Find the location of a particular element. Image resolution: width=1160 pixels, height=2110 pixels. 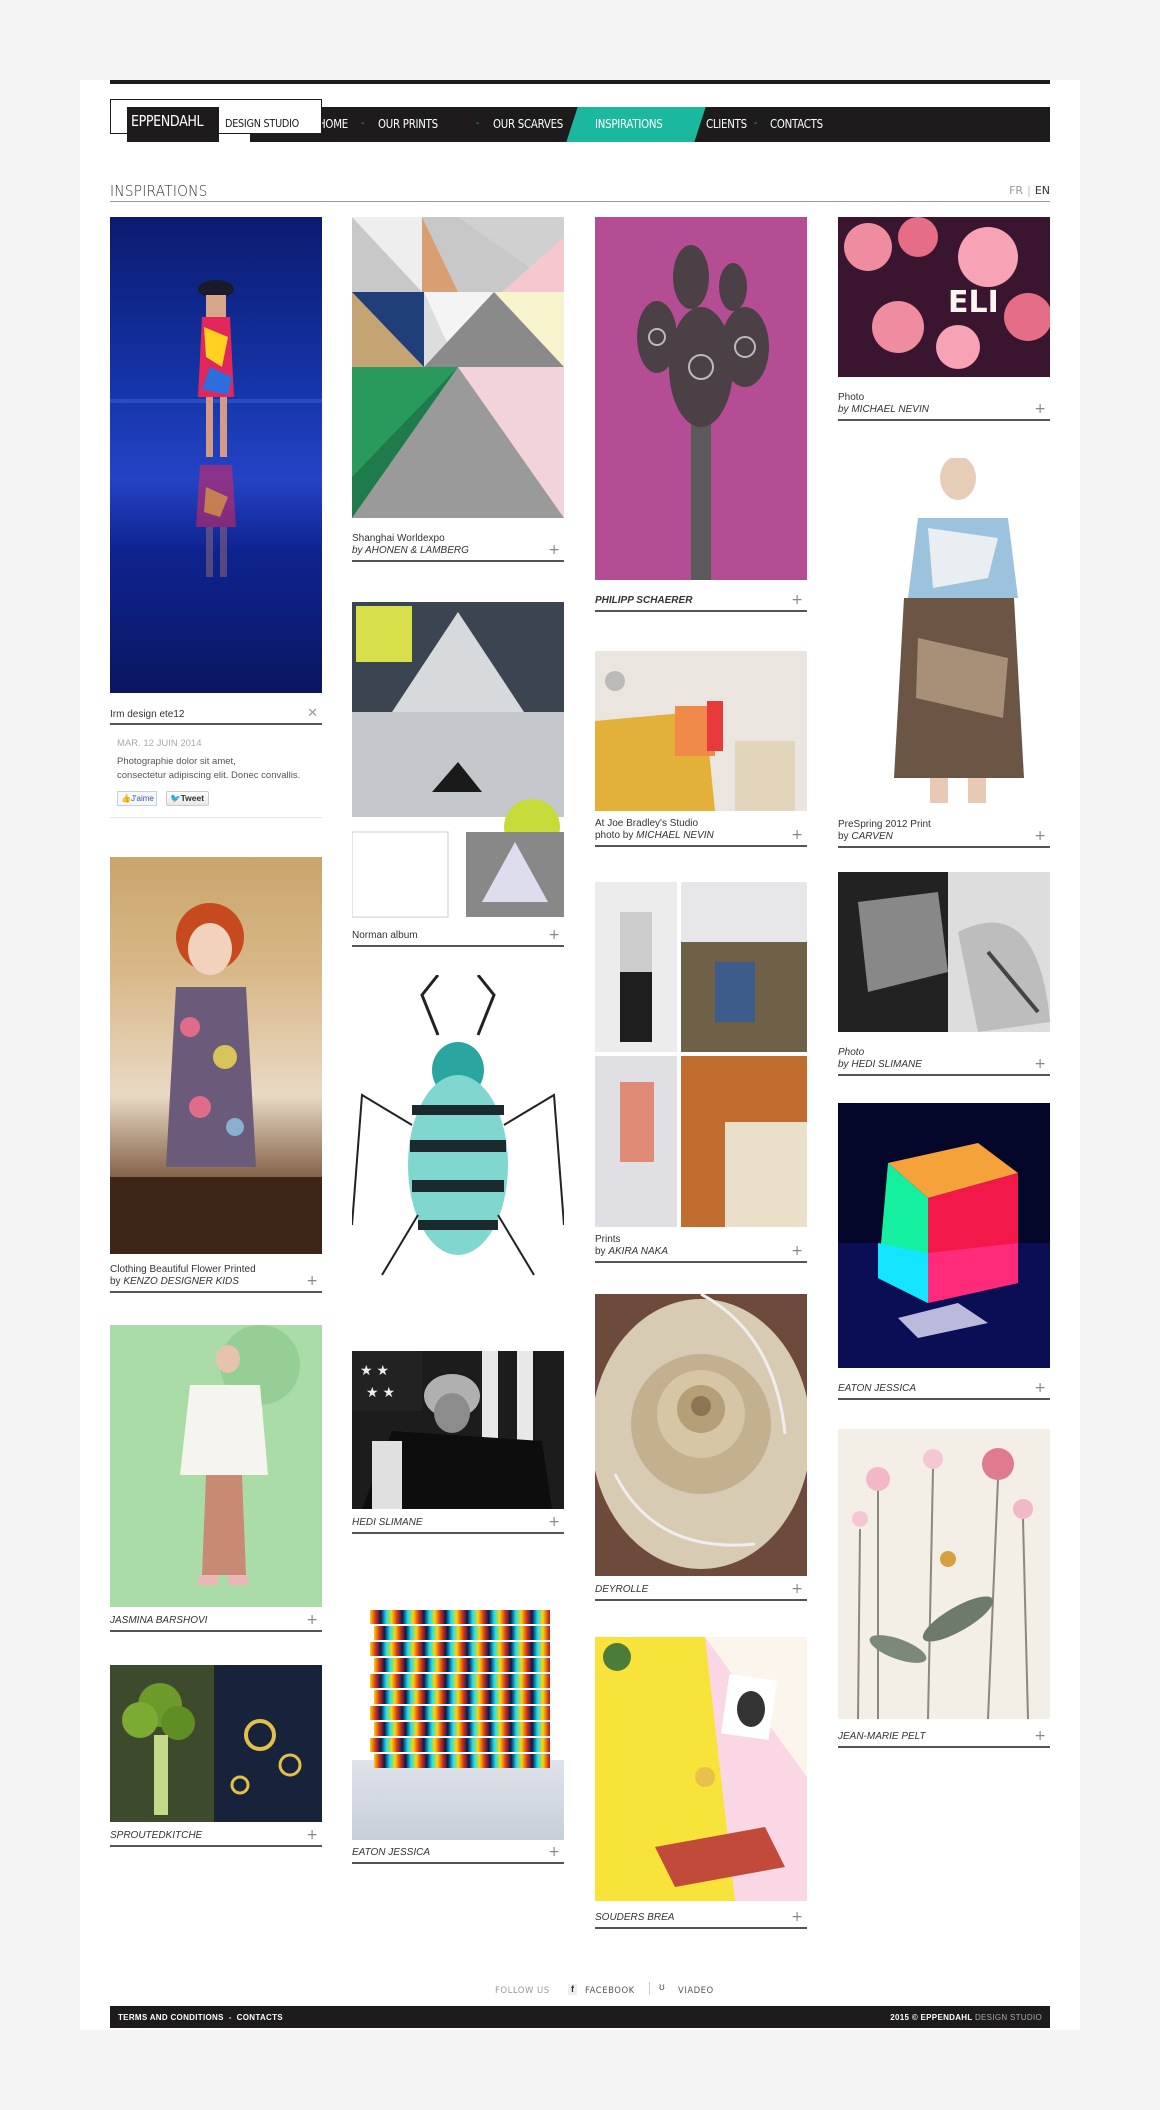

detail-divider is located at coordinates (216, 817).